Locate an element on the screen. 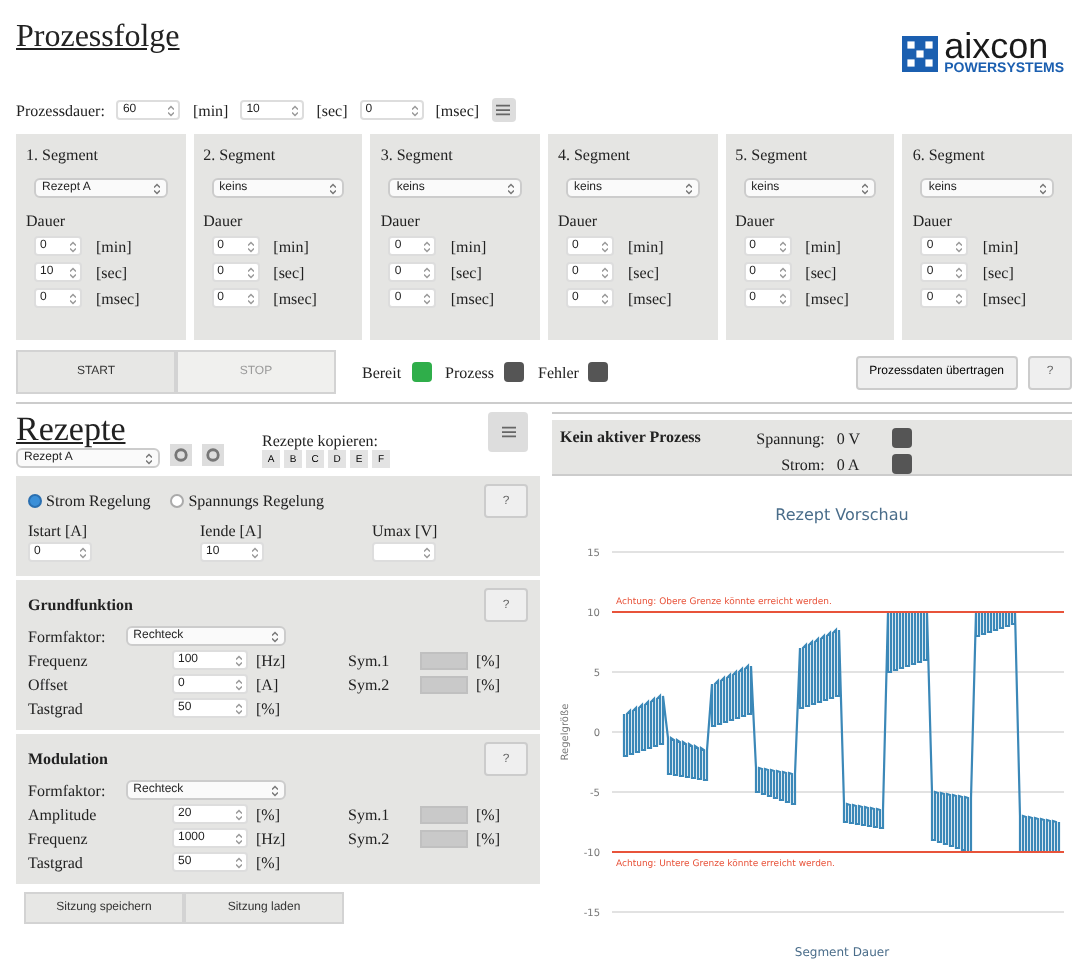 This screenshot has width=1088, height=976. parameter-label: Sym.1 is located at coordinates (370, 814).